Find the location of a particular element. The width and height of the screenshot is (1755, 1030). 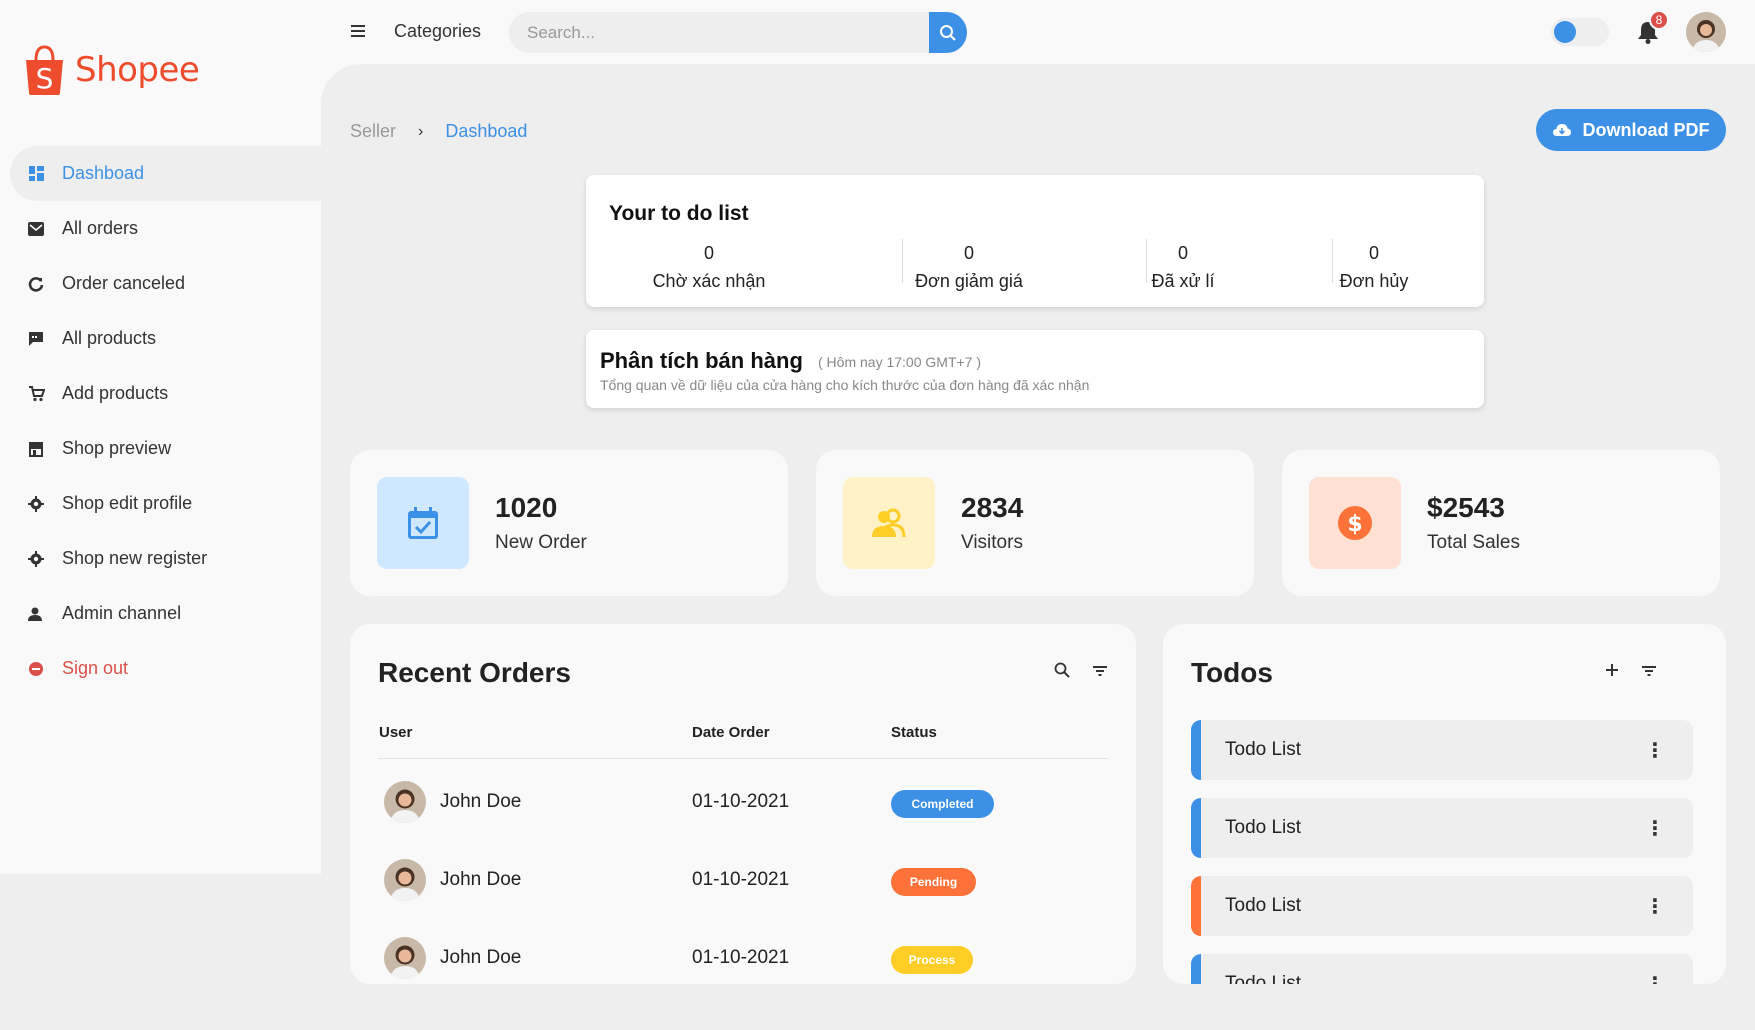

sidebar-item-all-orders: All orders is located at coordinates (165, 228).